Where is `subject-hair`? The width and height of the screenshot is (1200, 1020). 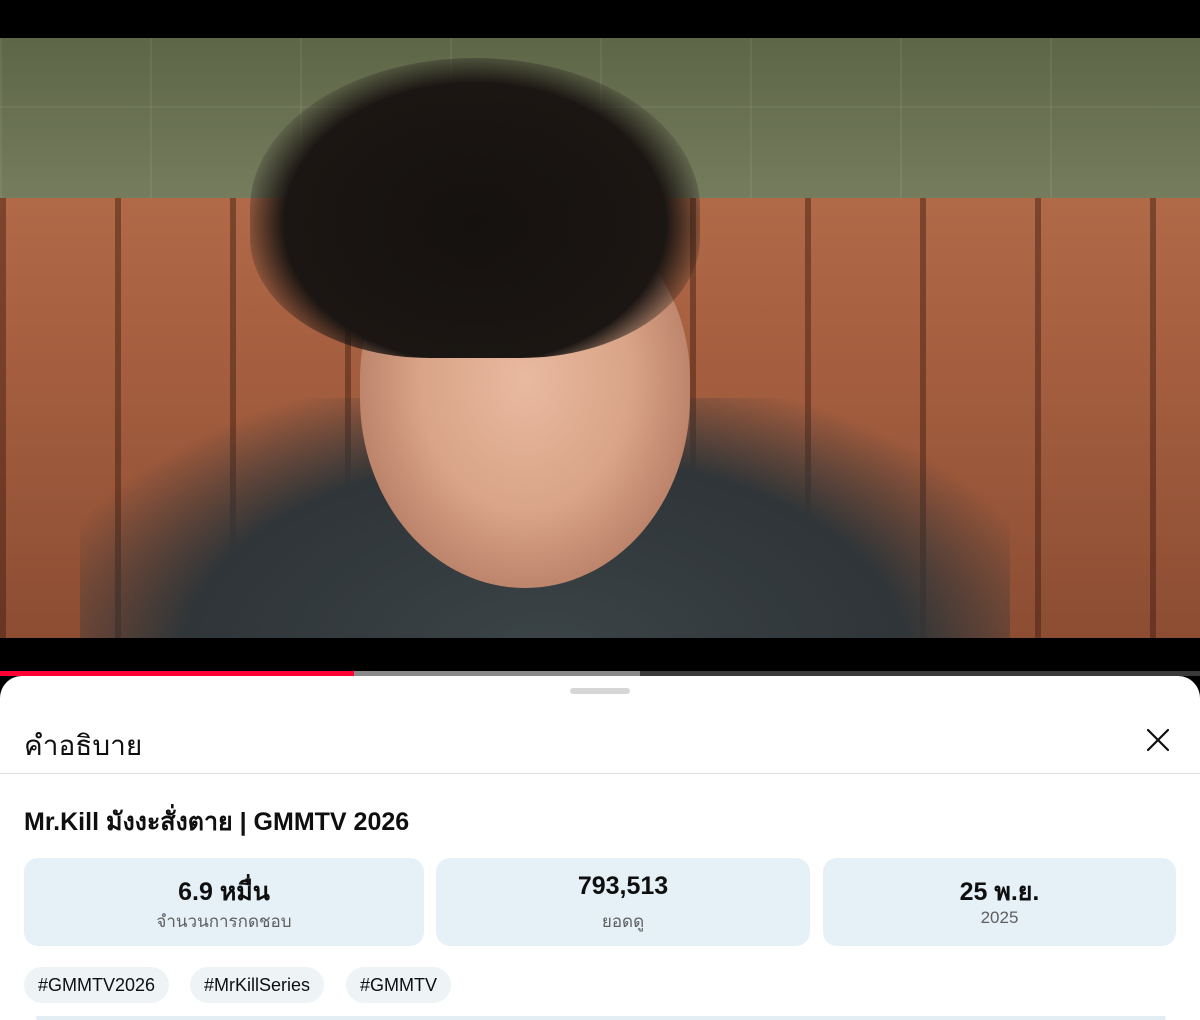 subject-hair is located at coordinates (475, 208).